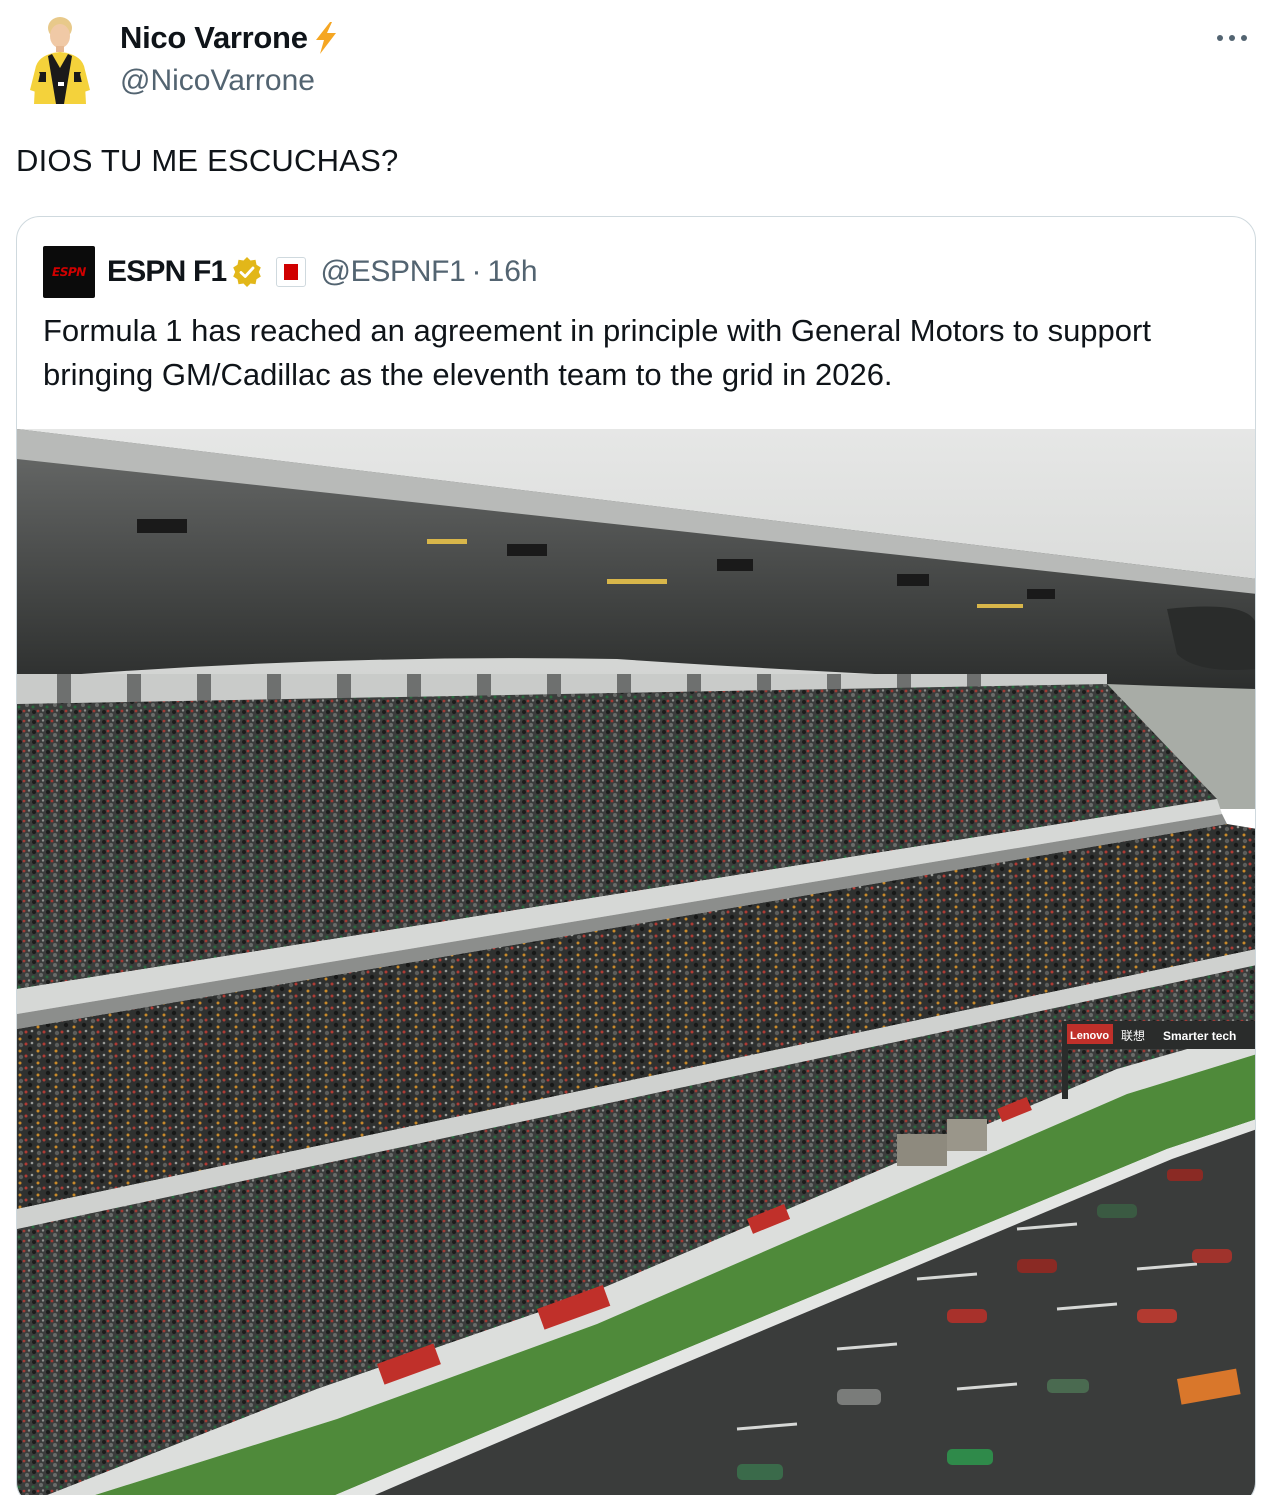 This screenshot has height=1495, width=1280. I want to click on gantry-chinese-text: 联想, so click(1133, 1035).